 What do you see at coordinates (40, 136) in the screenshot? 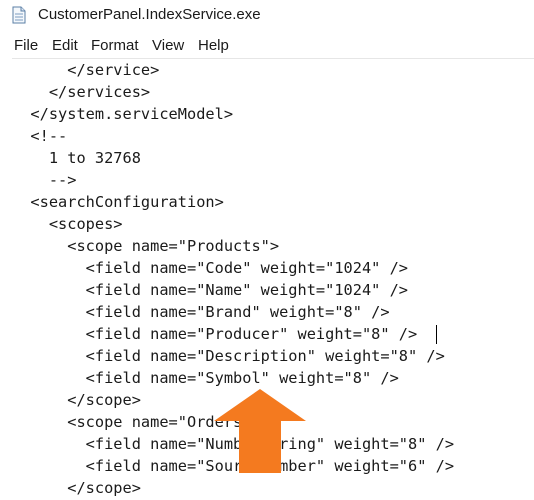
I see `code-line: <!--` at bounding box center [40, 136].